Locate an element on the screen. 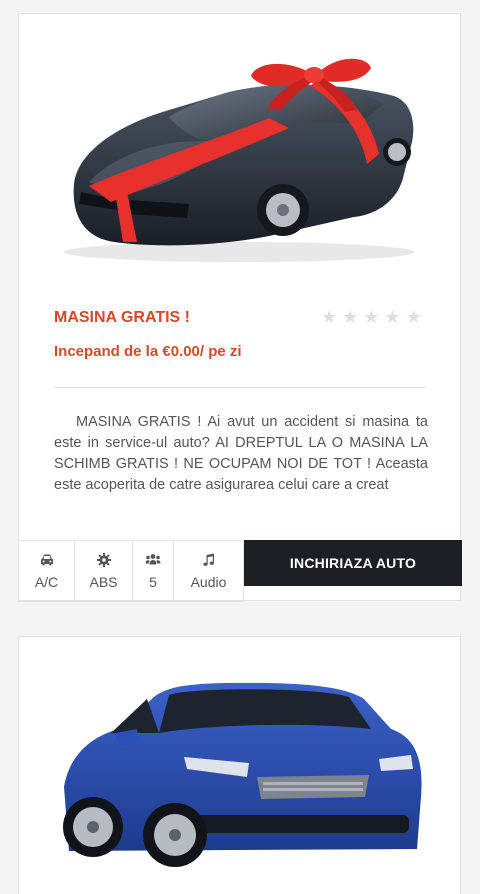 The image size is (480, 894). rating-stars: ★ ★ ★ ★ ★ is located at coordinates (371, 318).